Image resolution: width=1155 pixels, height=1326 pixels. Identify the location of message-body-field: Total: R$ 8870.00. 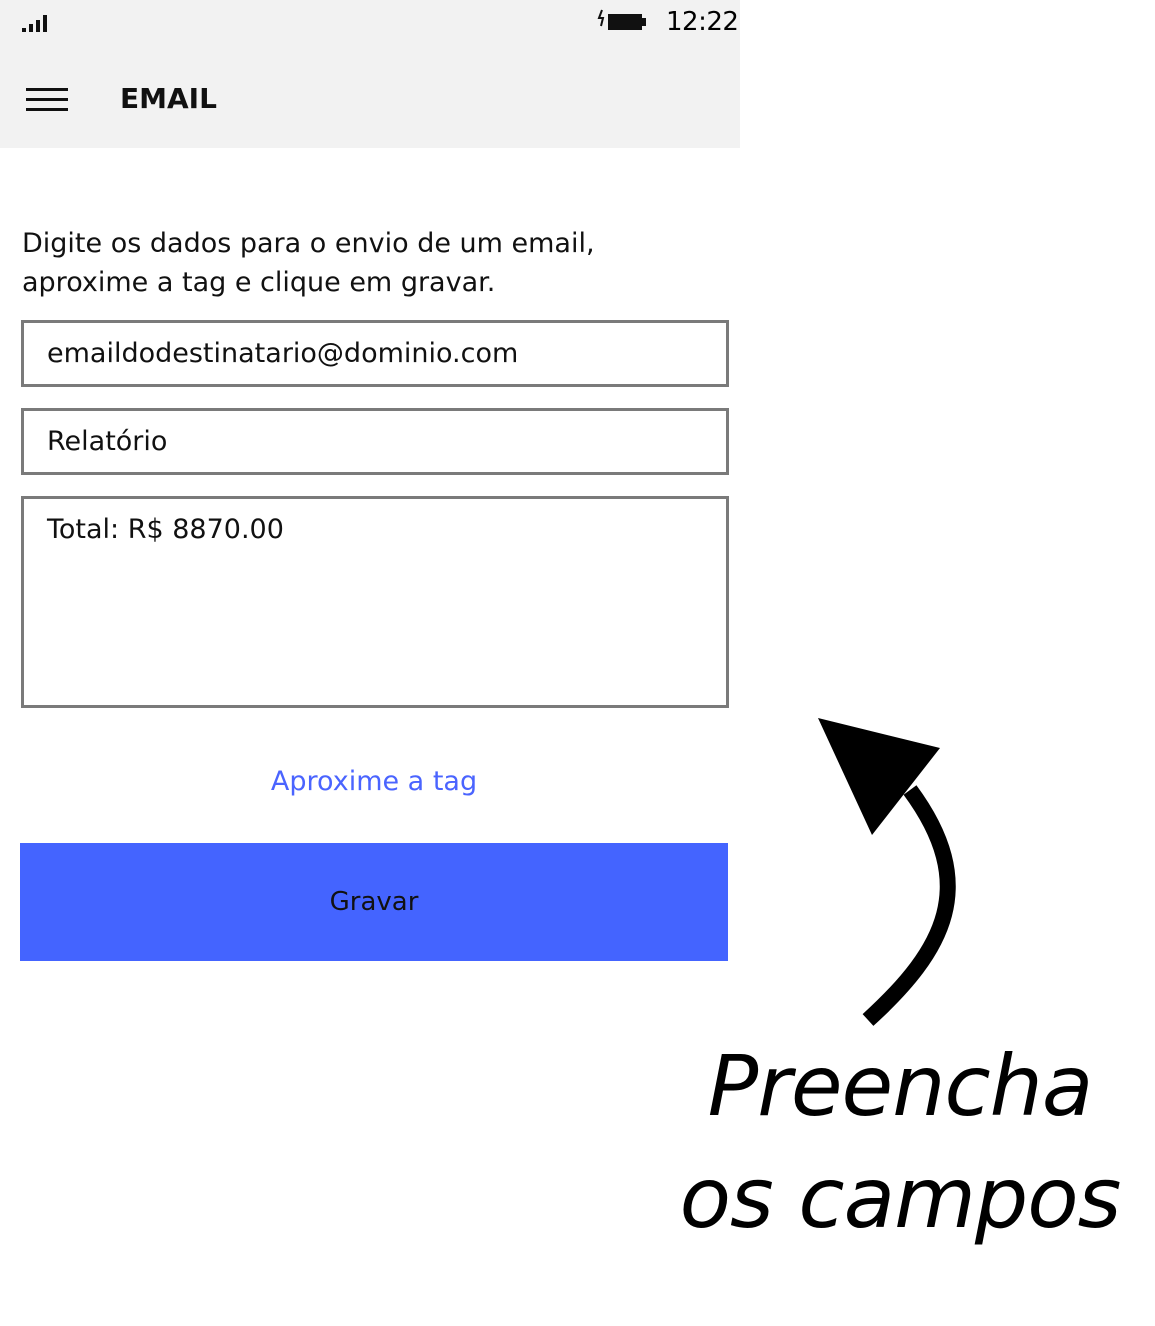
(375, 602).